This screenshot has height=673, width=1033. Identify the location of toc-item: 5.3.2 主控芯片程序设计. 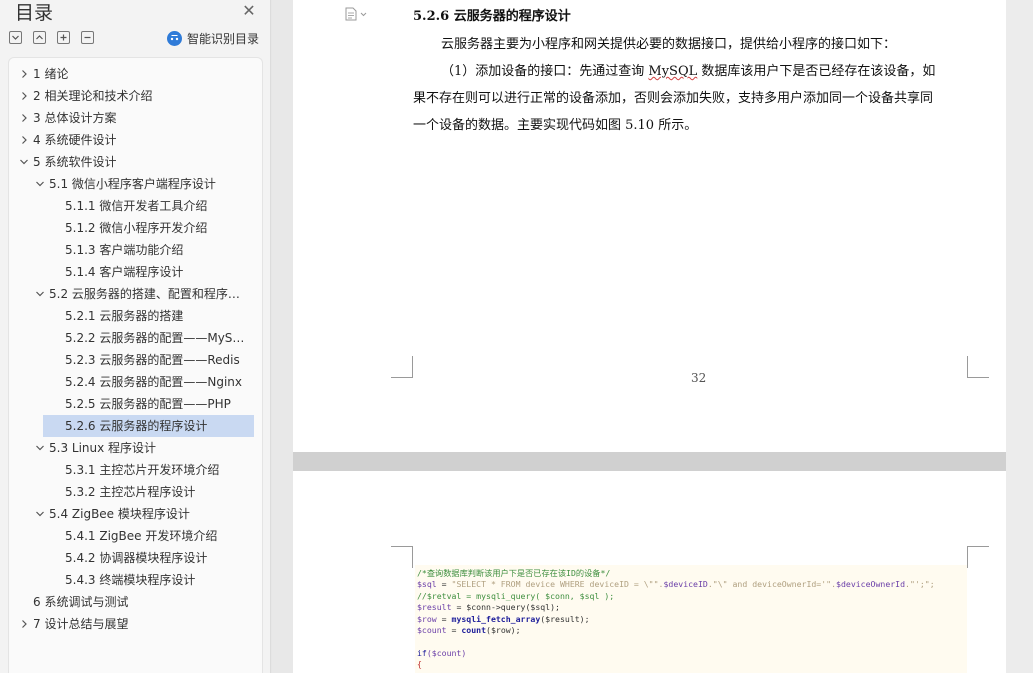
(135, 492).